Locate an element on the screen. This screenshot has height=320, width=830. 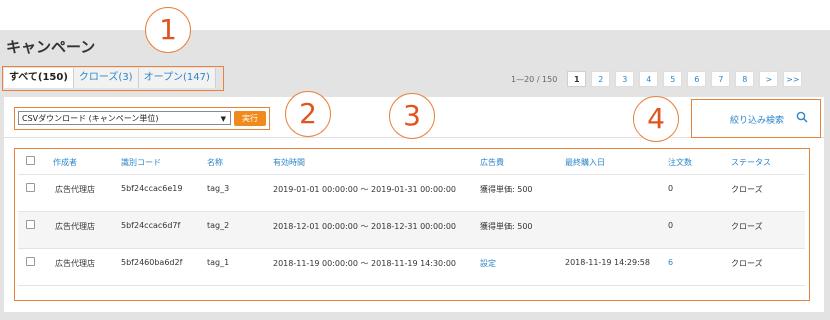
annotation-marker-3: 3 is located at coordinates (412, 116).